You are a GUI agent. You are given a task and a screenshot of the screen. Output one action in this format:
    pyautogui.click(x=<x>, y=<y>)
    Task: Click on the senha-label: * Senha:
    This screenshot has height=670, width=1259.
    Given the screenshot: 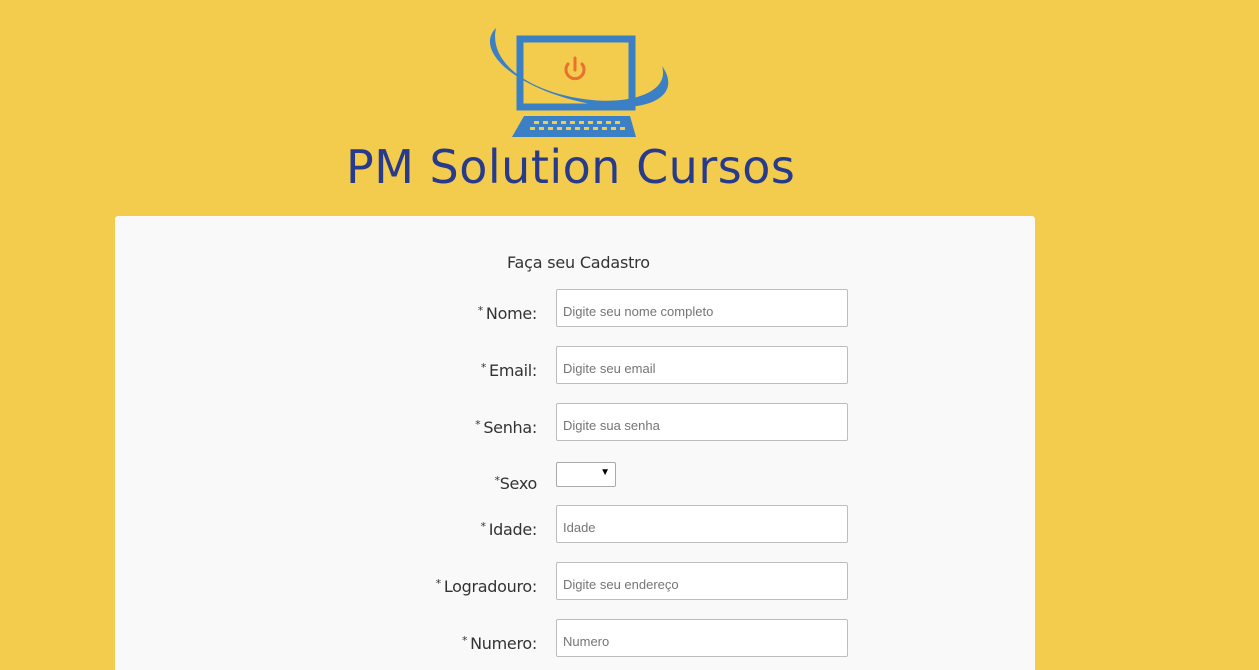 What is the action you would take?
    pyautogui.click(x=506, y=427)
    